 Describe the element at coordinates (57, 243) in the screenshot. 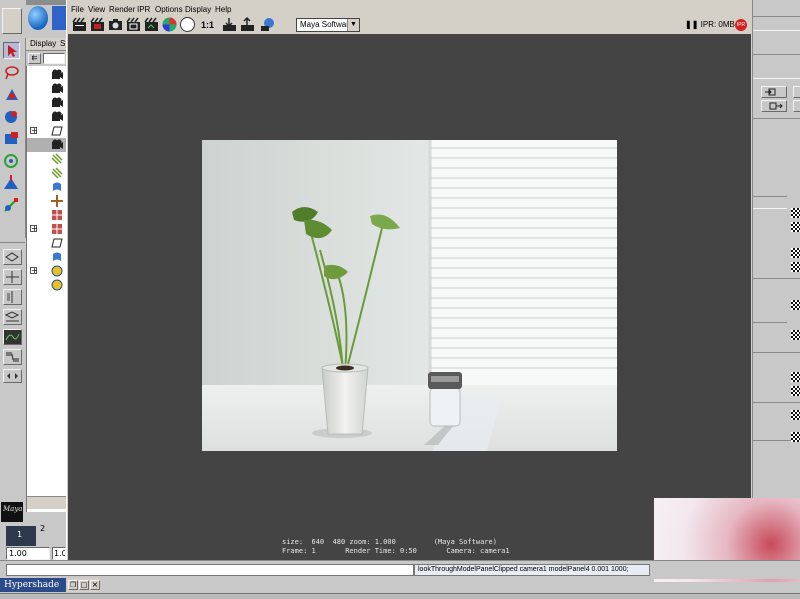

I see `plane-icon` at that location.